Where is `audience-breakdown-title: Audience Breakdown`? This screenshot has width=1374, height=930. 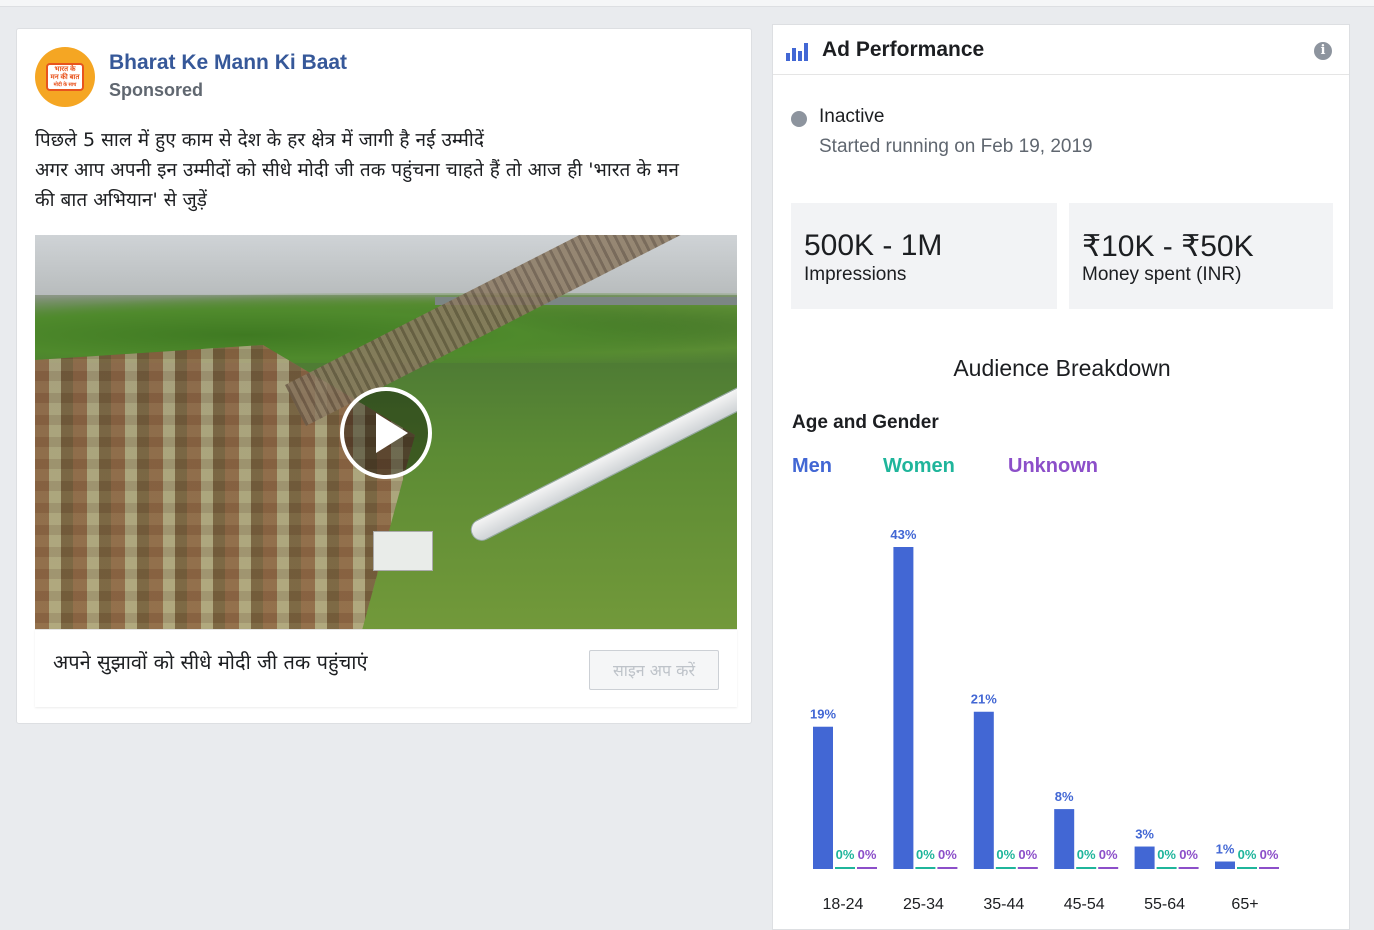
audience-breakdown-title: Audience Breakdown is located at coordinates (1062, 368).